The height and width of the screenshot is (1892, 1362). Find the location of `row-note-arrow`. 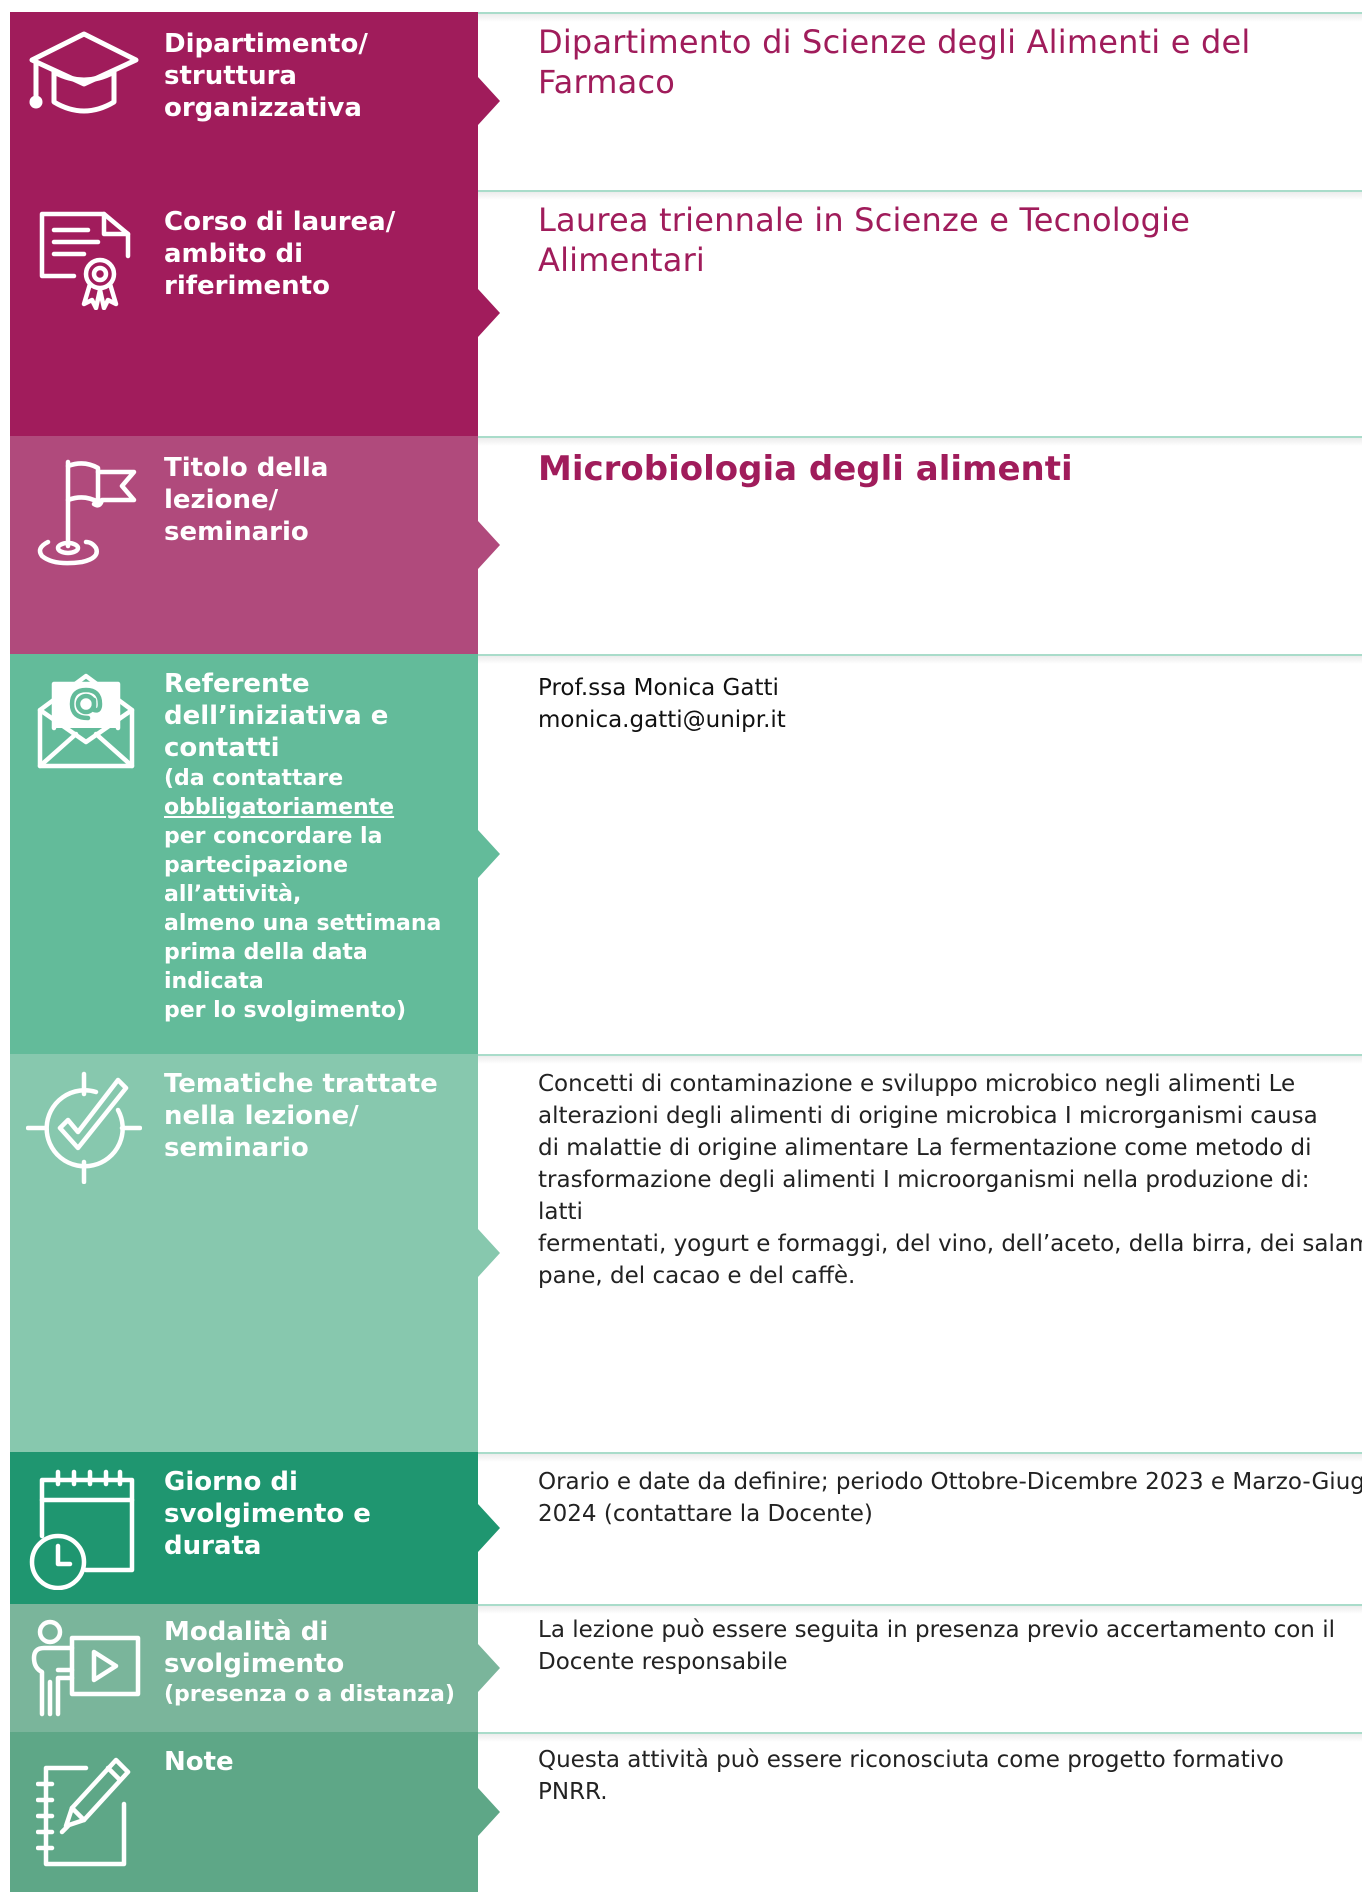

row-note-arrow is located at coordinates (489, 1812).